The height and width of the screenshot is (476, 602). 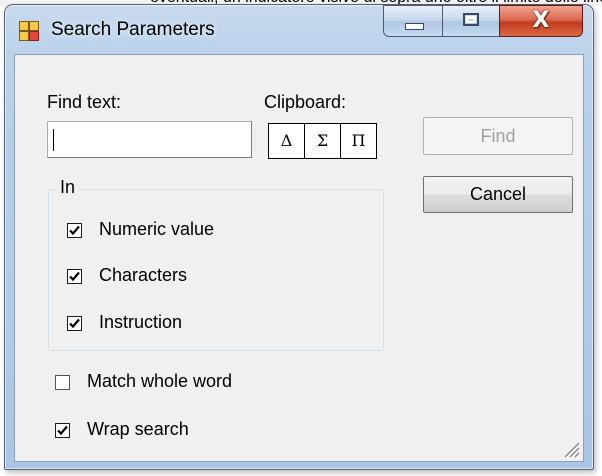 What do you see at coordinates (68, 187) in the screenshot?
I see `in-group-label: In` at bounding box center [68, 187].